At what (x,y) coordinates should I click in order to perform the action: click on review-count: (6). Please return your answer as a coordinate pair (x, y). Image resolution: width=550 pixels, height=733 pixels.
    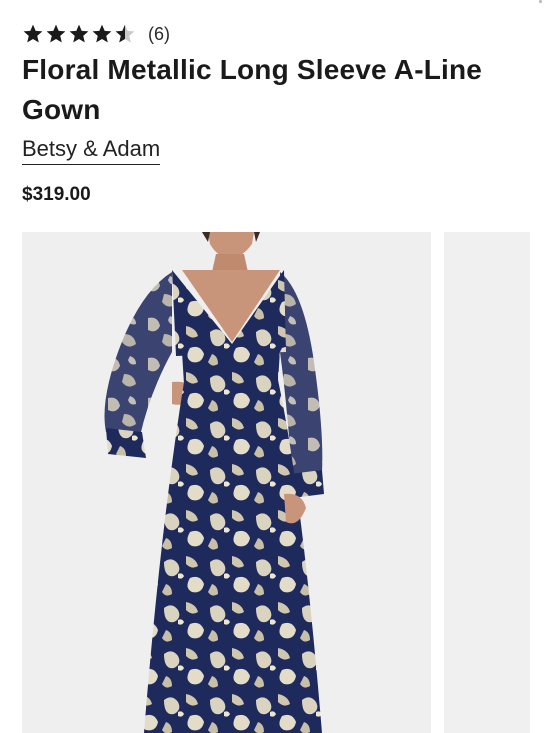
    Looking at the image, I should click on (159, 34).